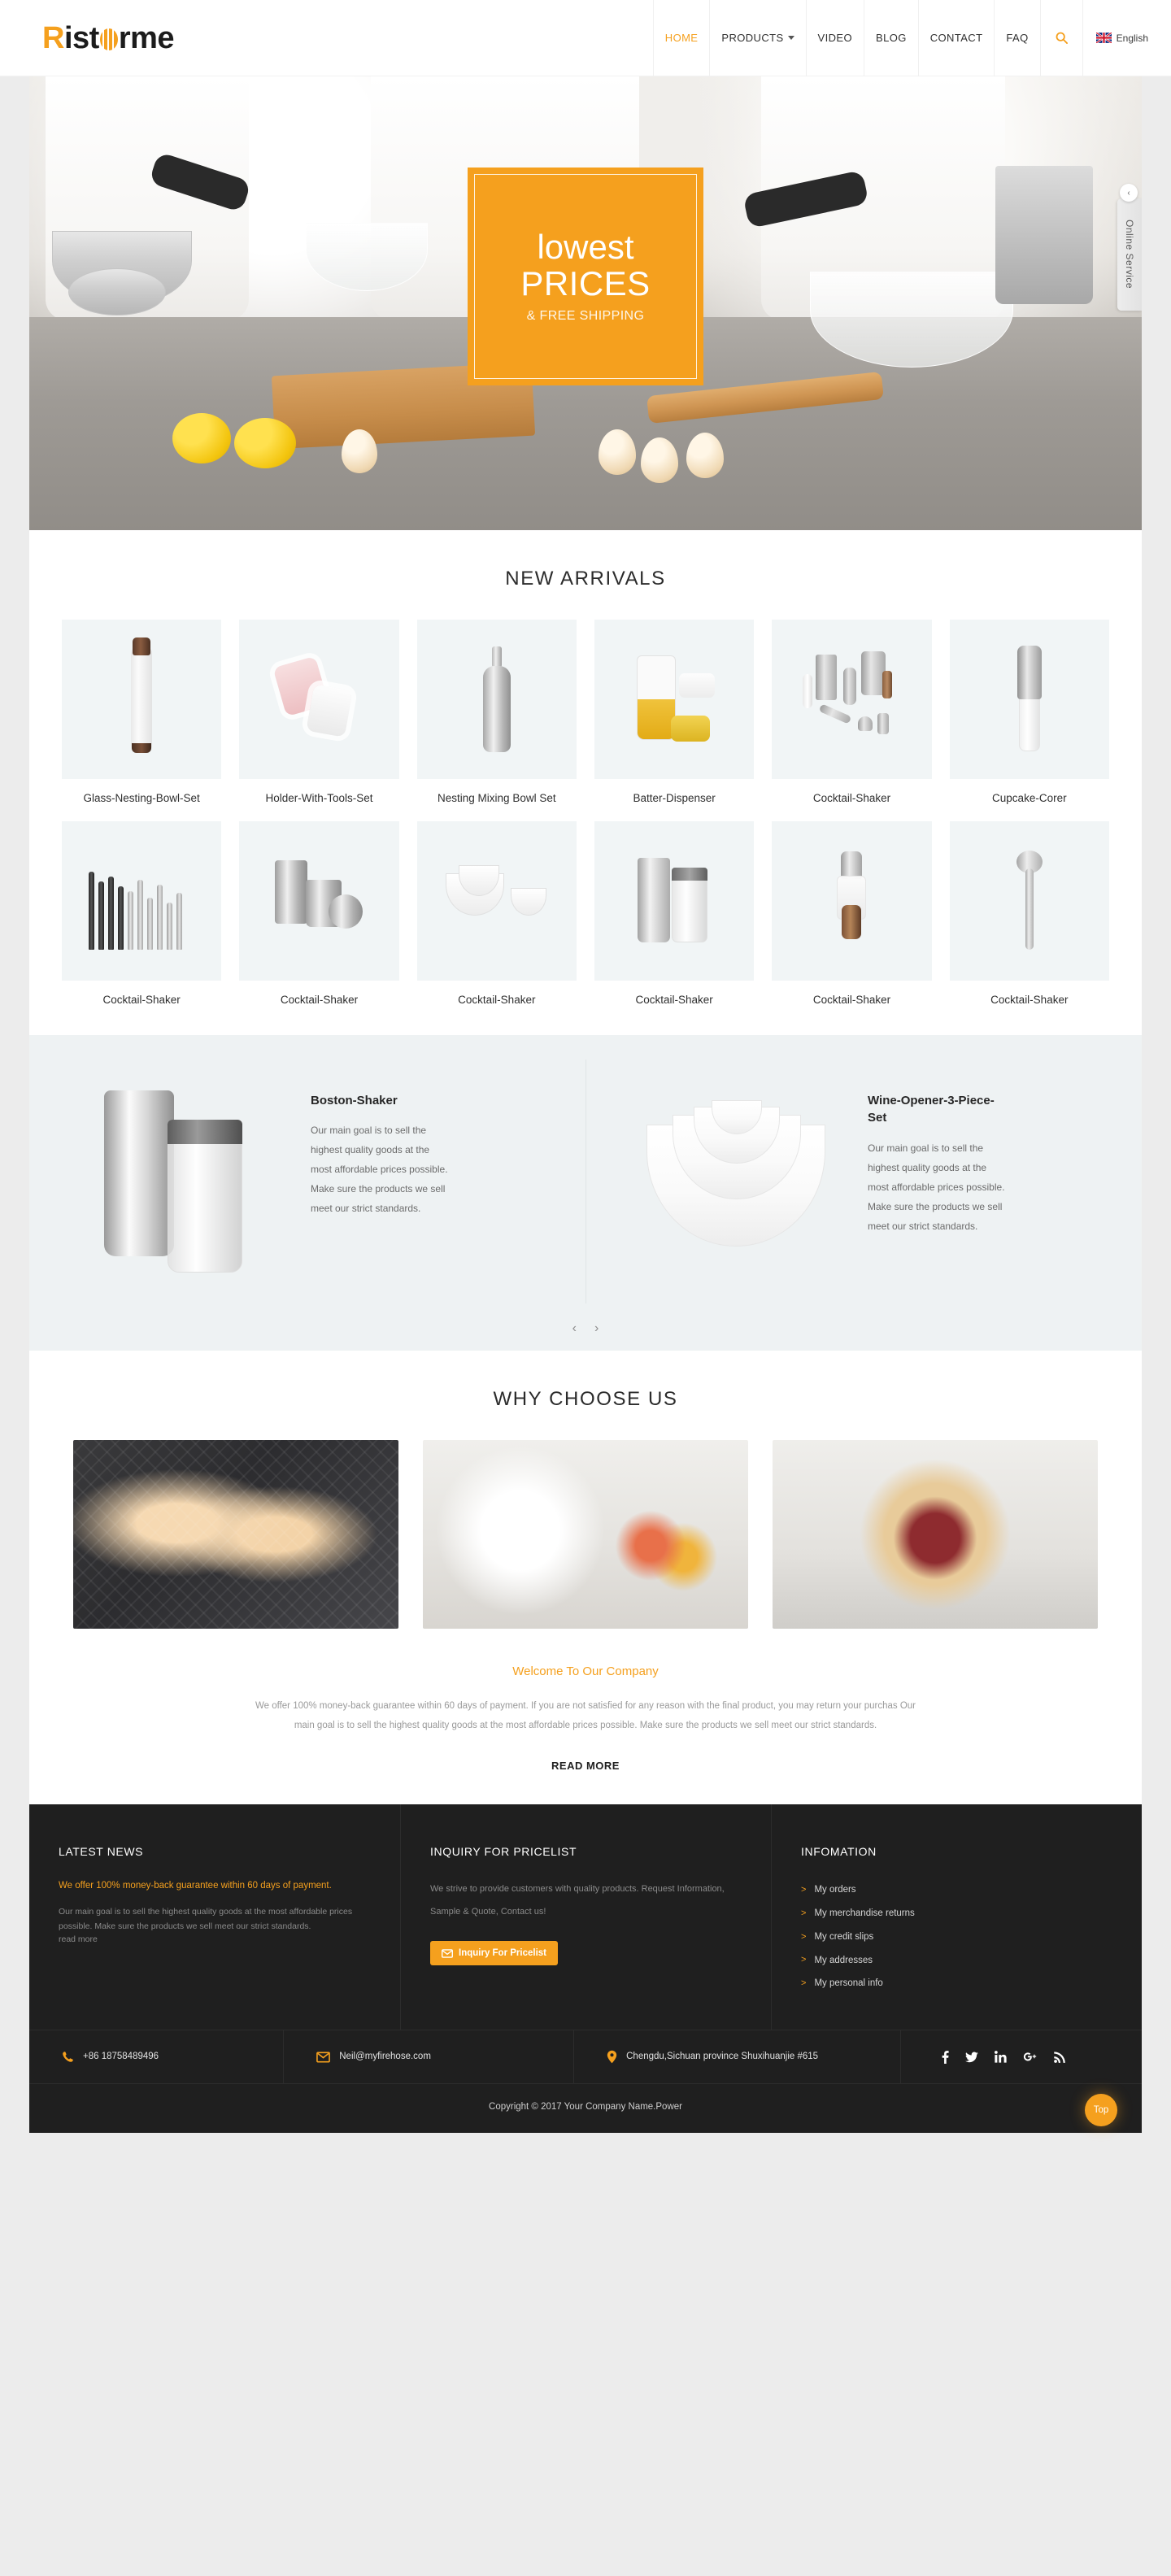 The height and width of the screenshot is (2576, 1171). I want to click on contact-email: Neil@myfirehose.com, so click(428, 2057).